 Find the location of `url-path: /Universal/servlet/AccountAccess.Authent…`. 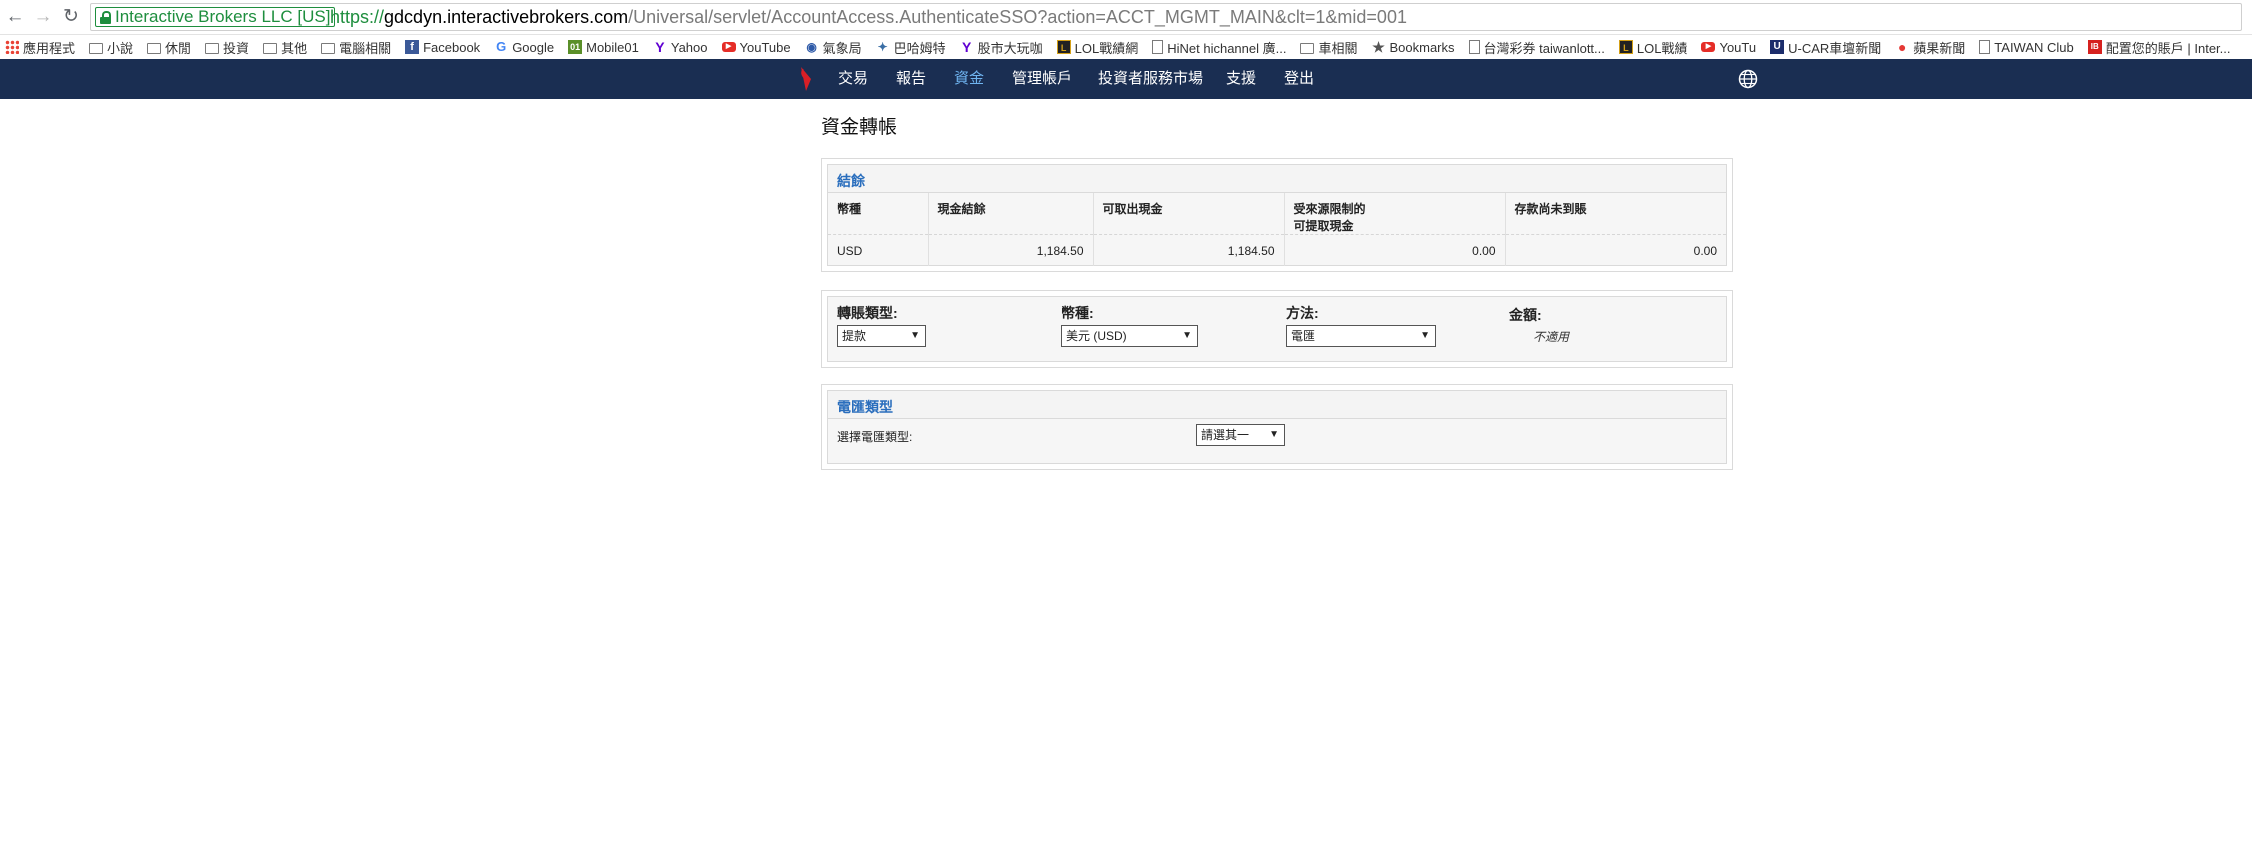

url-path: /Universal/servlet/AccountAccess.Authent… is located at coordinates (1017, 17).